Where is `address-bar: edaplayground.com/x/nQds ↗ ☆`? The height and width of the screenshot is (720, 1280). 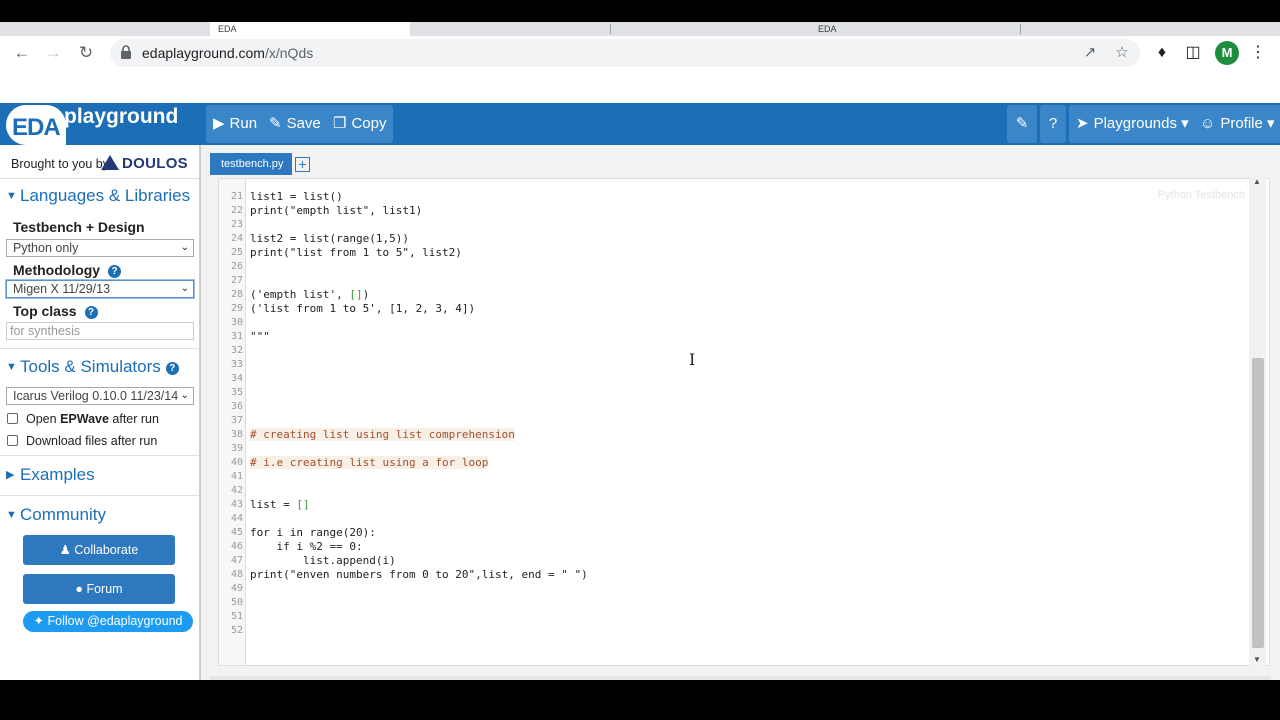 address-bar: edaplayground.com/x/nQds ↗ ☆ is located at coordinates (625, 53).